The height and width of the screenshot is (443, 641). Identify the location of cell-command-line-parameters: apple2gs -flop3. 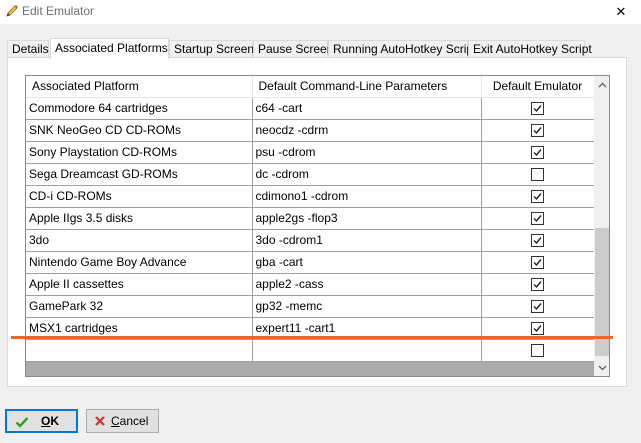
(367, 218).